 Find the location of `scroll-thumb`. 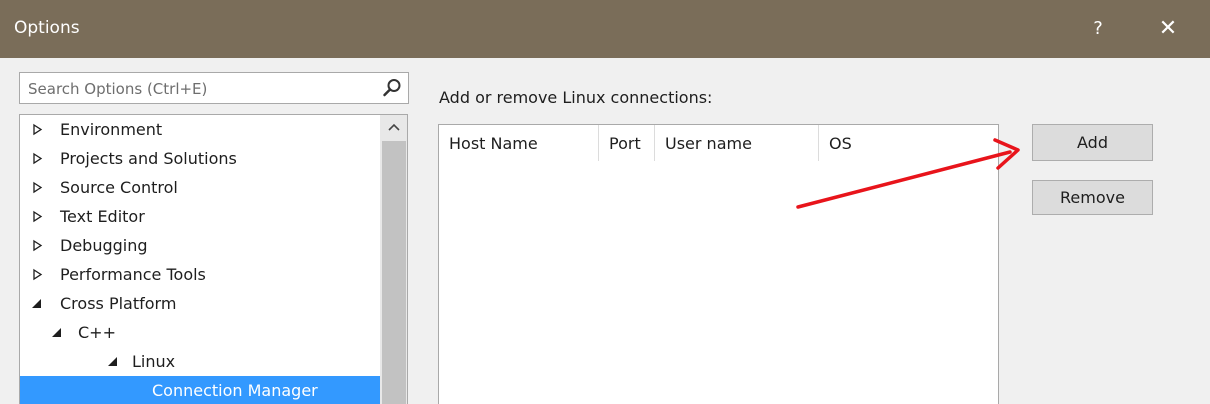

scroll-thumb is located at coordinates (394, 272).